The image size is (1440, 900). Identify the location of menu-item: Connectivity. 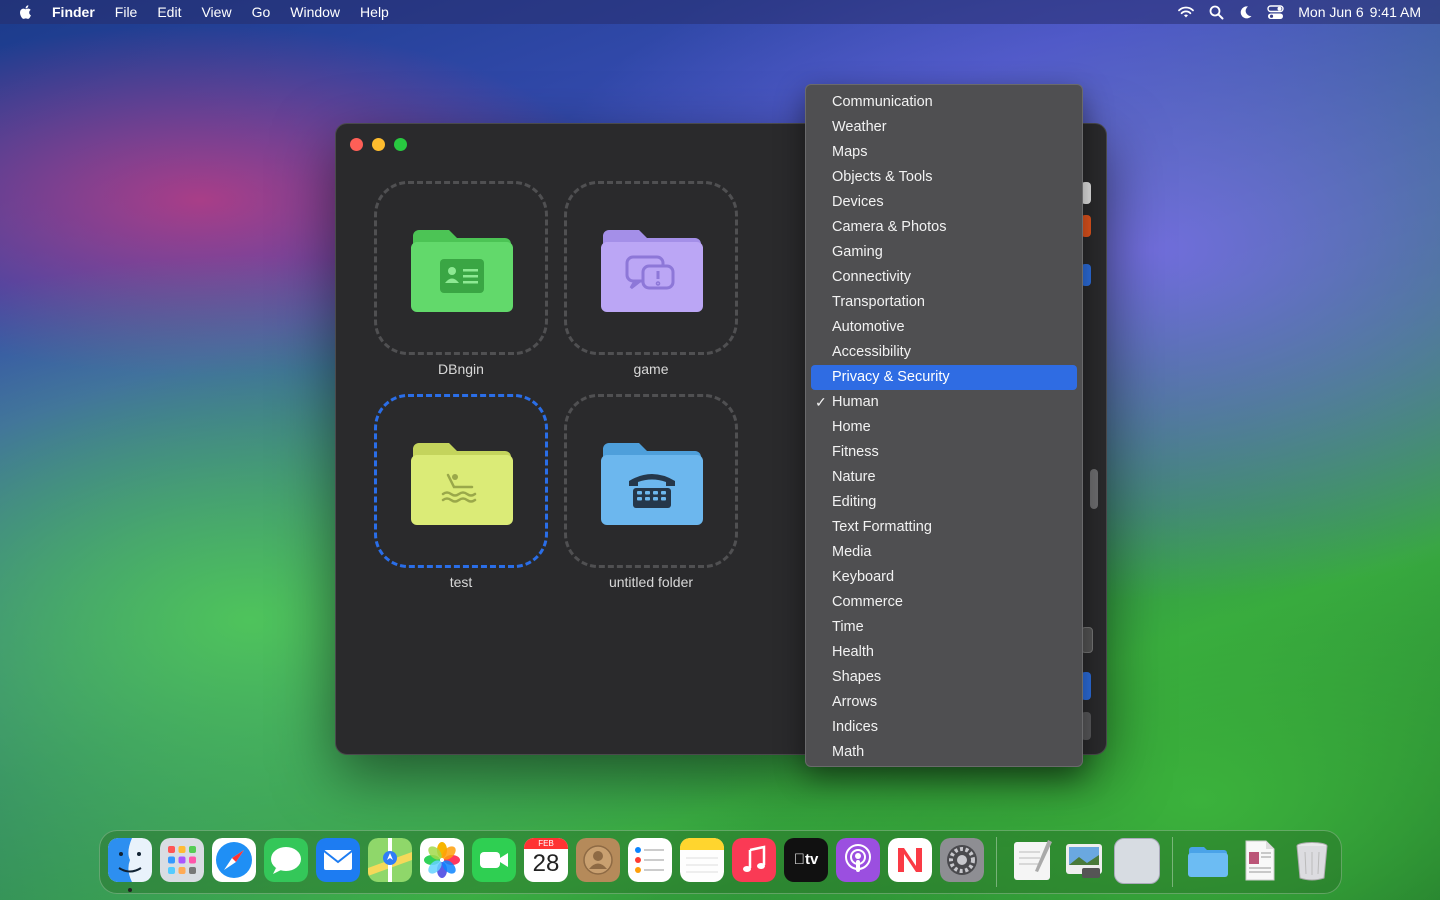
(944, 277).